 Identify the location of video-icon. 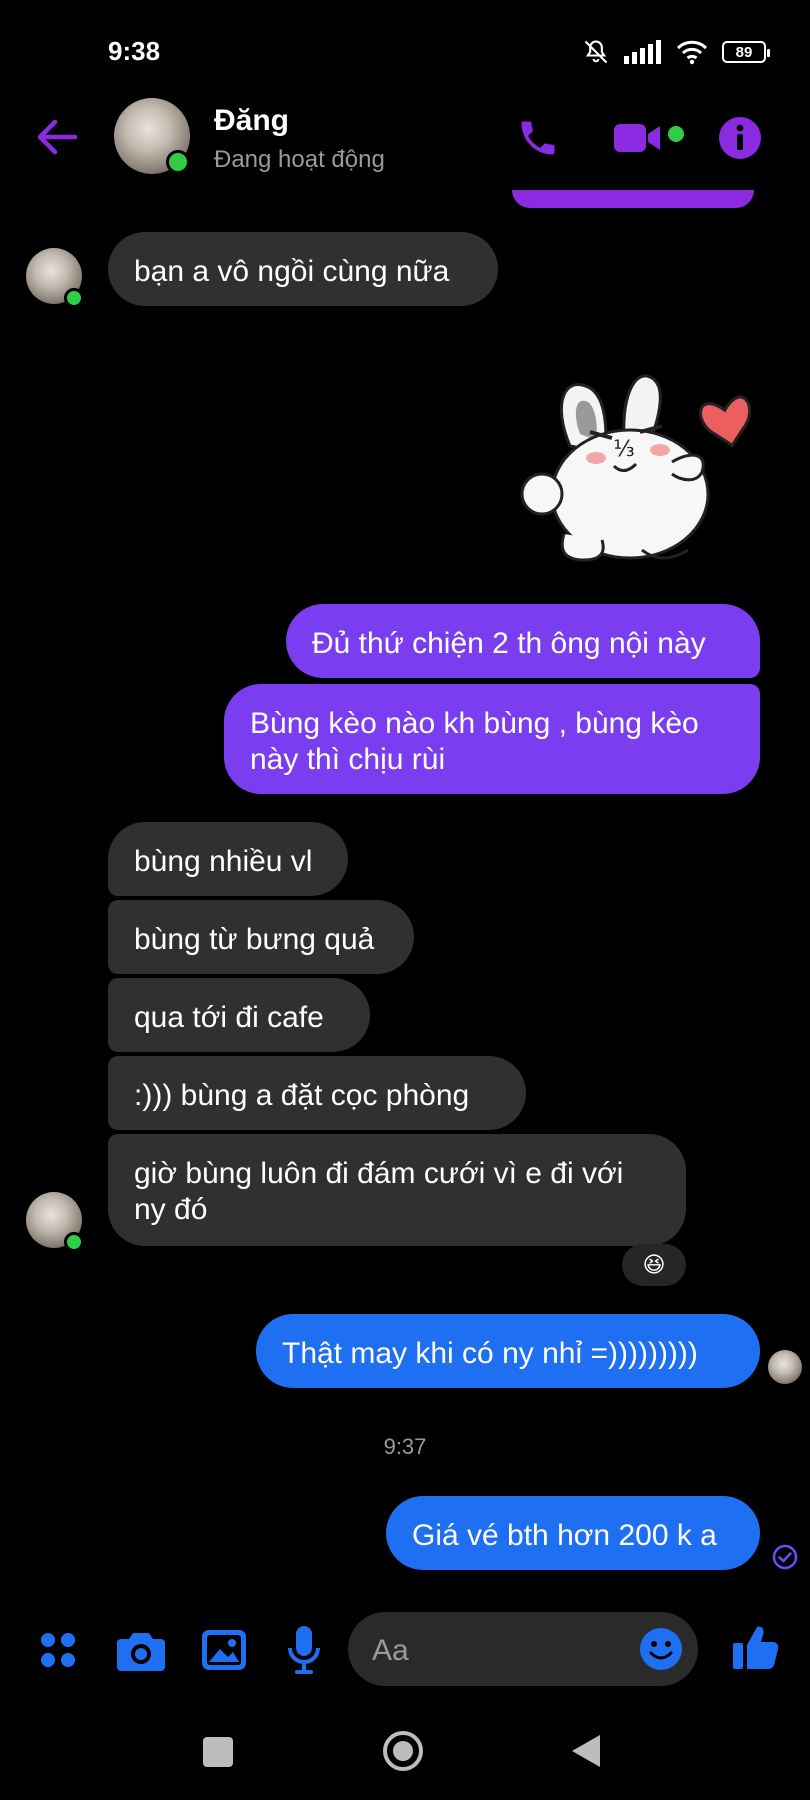
(638, 138).